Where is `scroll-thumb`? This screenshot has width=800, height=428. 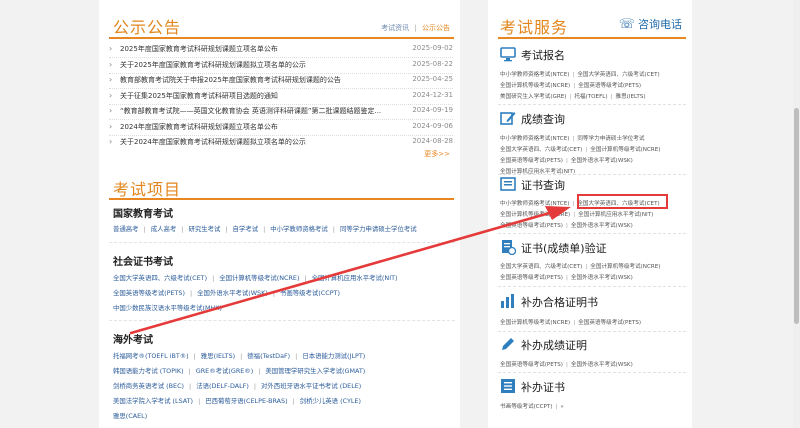
scroll-thumb is located at coordinates (796, 216).